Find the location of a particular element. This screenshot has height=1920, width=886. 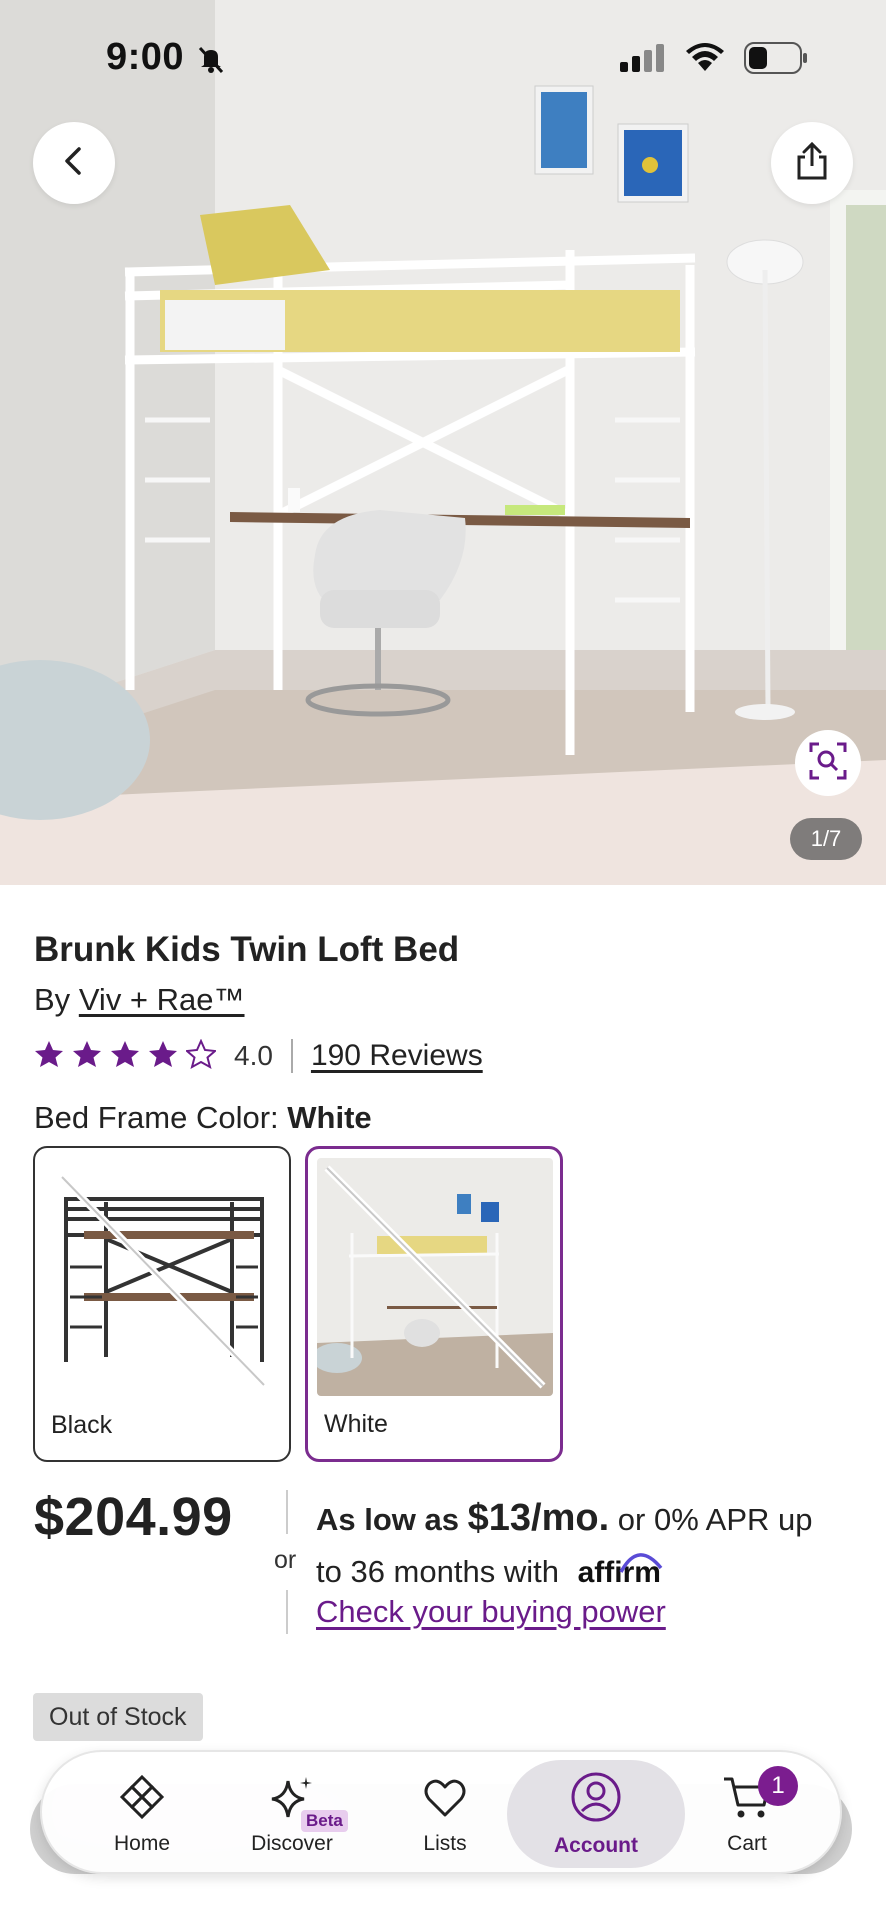

nav-label: Discover is located at coordinates (292, 1843).